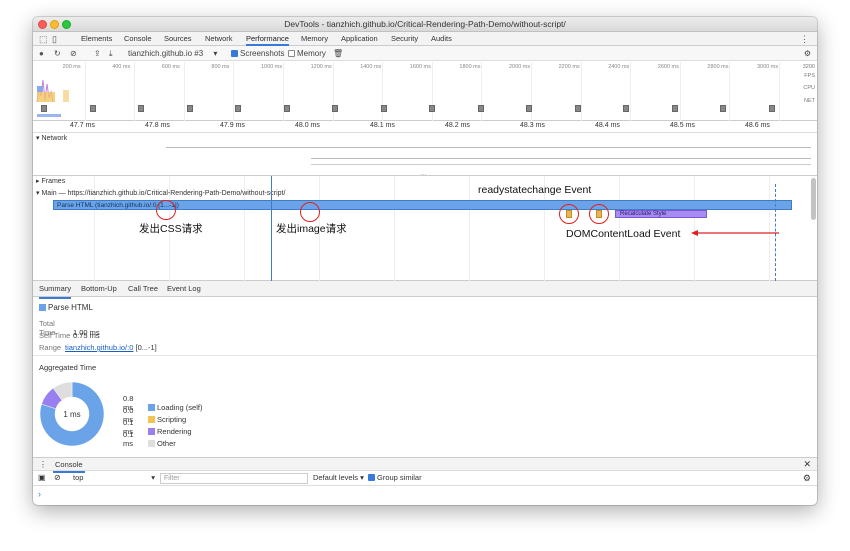  I want to click on drawer-menu-icon: ⋮, so click(43, 464).